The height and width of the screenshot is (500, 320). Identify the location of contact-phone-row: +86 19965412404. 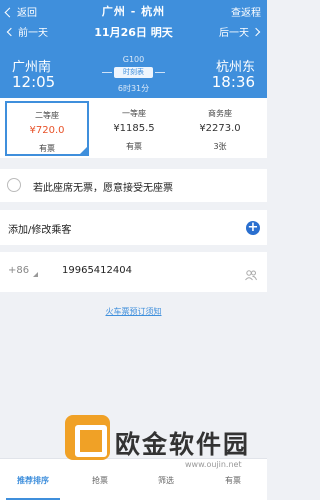
(133, 272).